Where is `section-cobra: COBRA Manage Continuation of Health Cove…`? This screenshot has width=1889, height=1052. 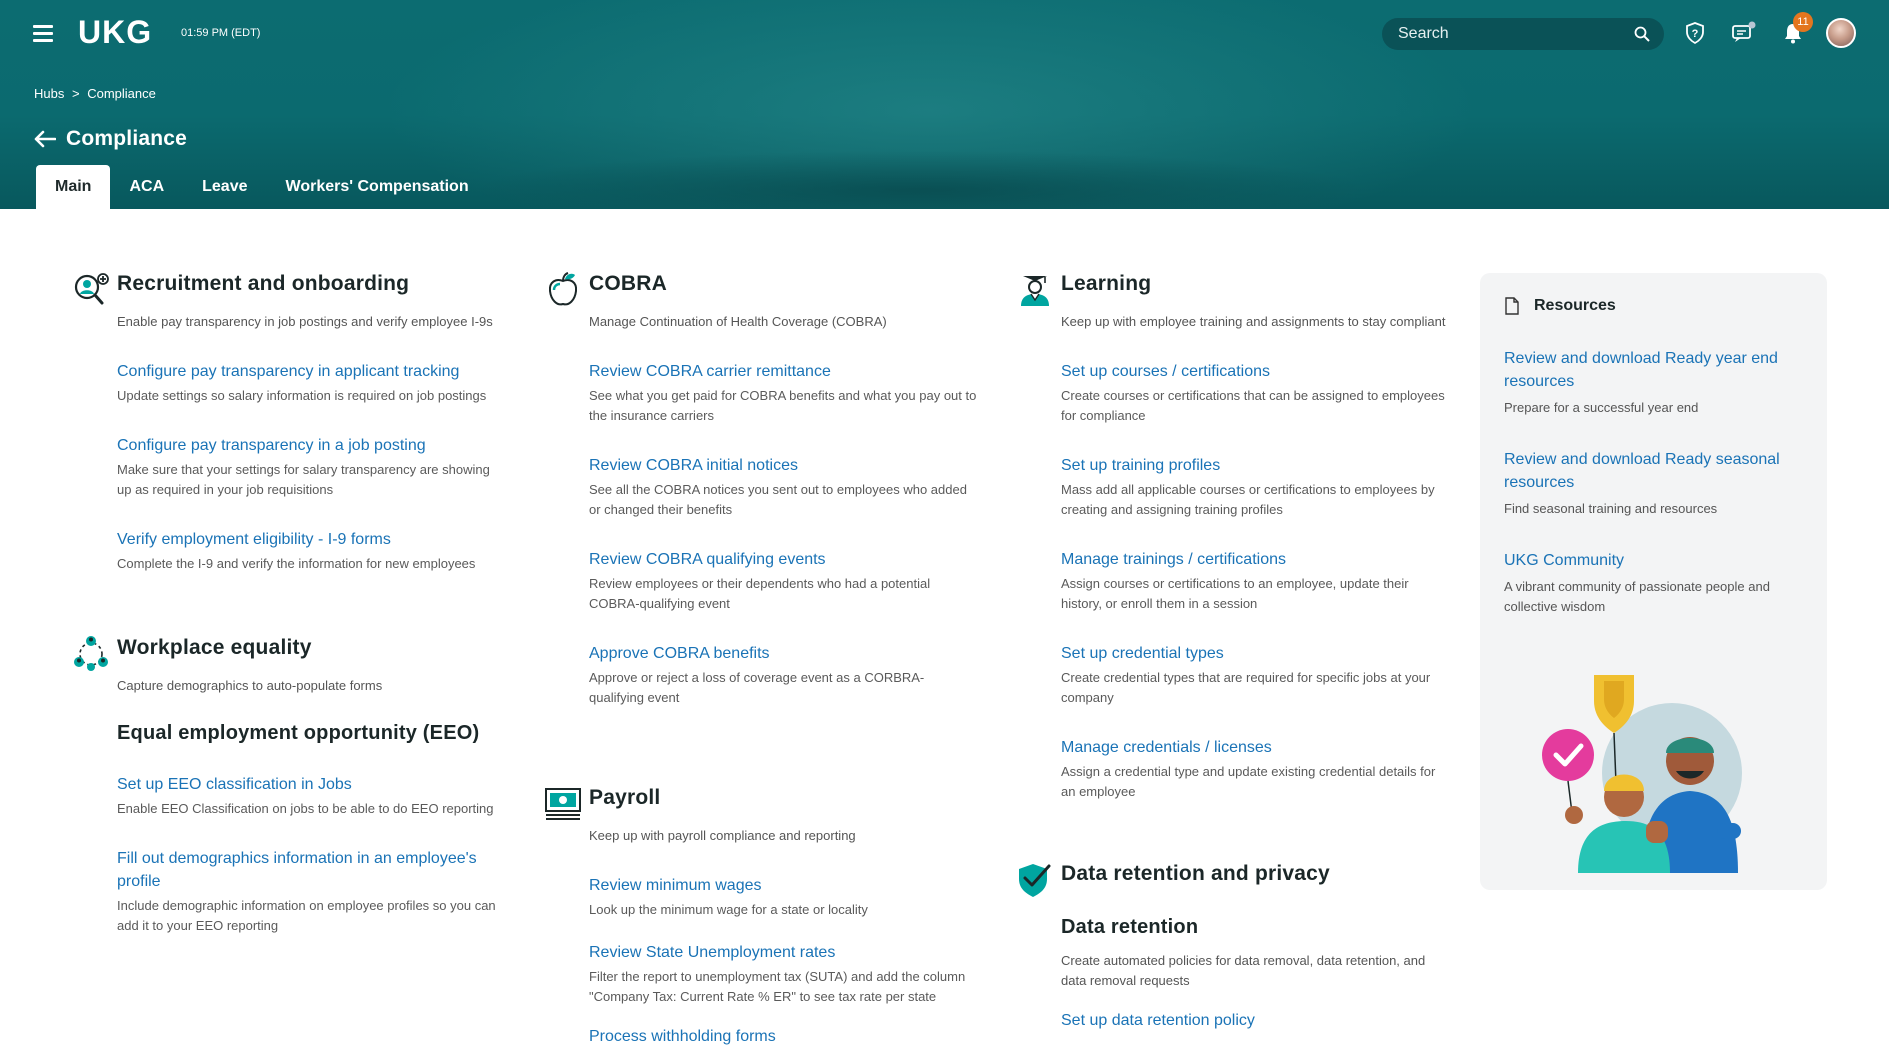
section-cobra: COBRA Manage Continuation of Health Cove… is located at coordinates (763, 489).